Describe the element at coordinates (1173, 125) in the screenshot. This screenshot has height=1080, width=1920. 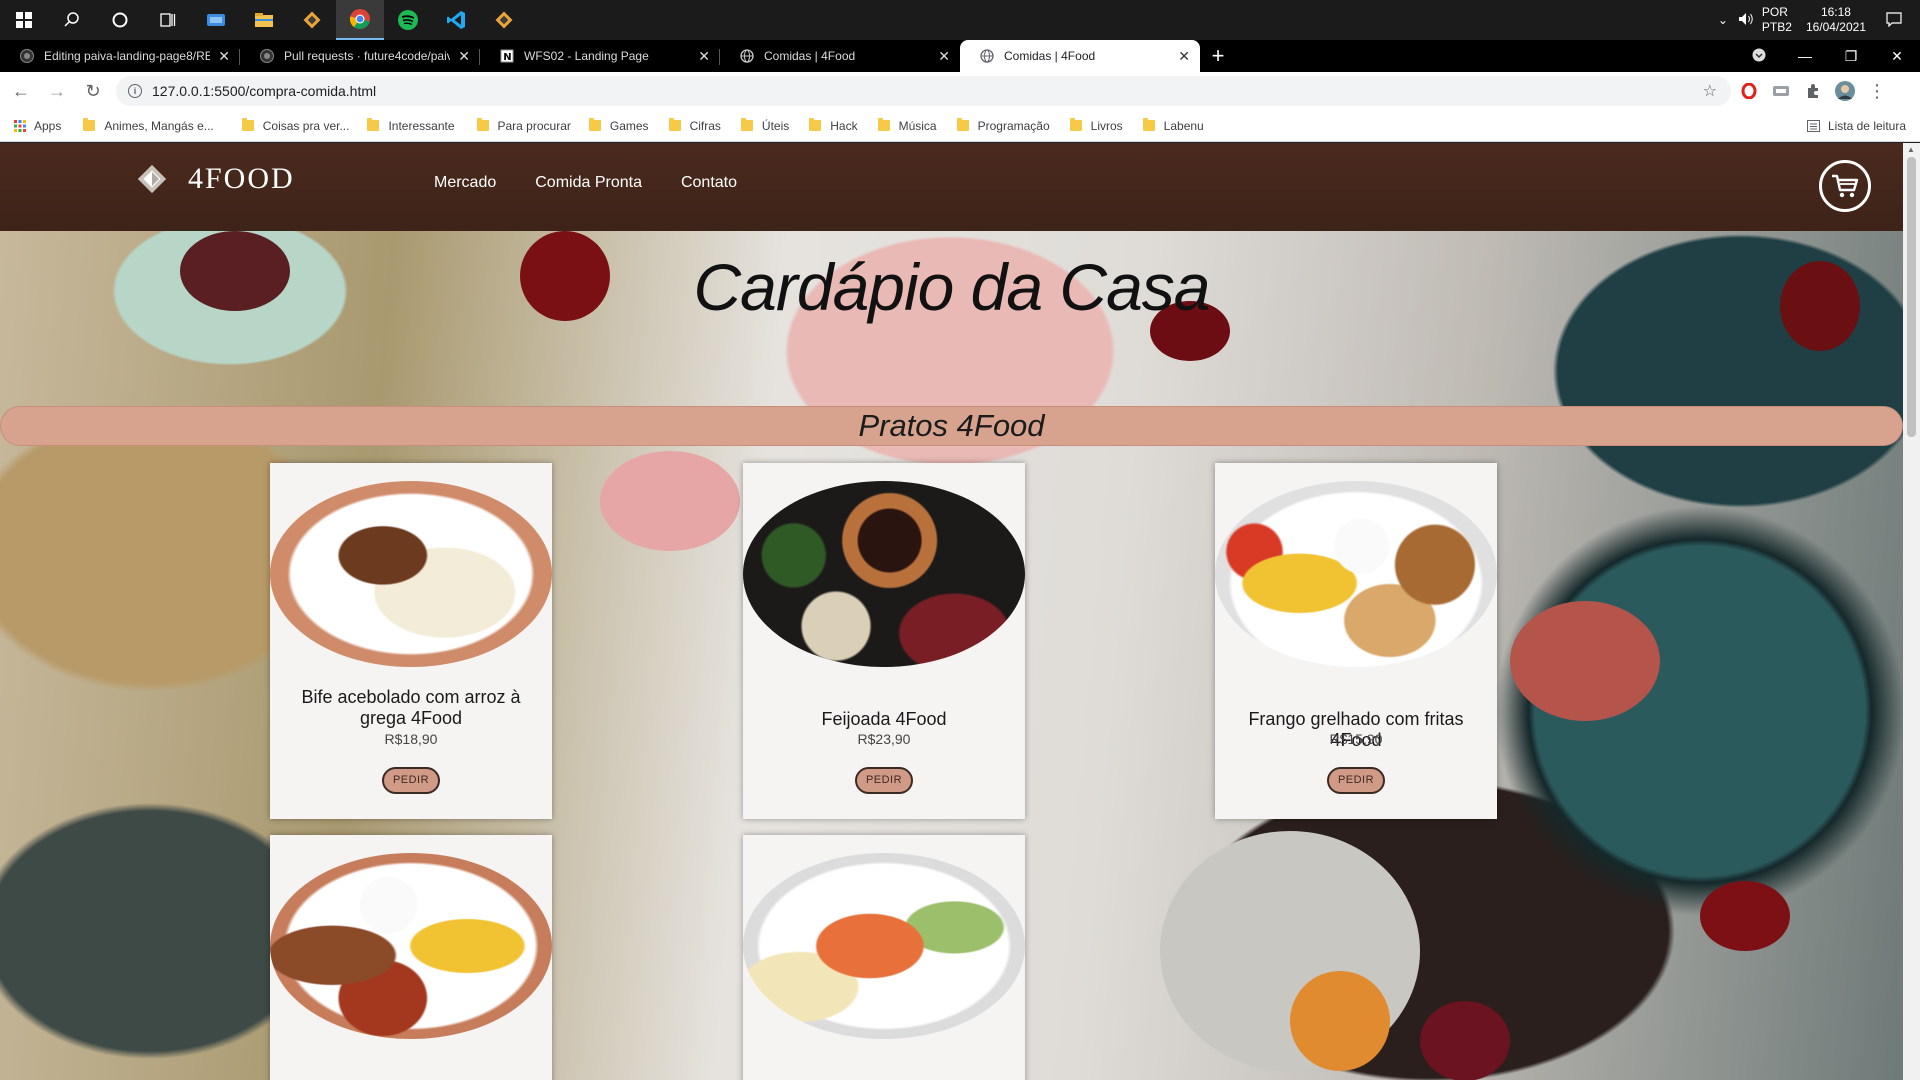
I see `bookmark-folder: Labenu` at that location.